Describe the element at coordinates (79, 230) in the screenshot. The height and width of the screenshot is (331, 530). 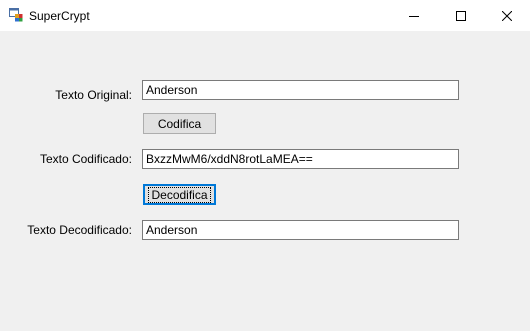
I see `decoded-text-label: Texto Decodificado:` at that location.